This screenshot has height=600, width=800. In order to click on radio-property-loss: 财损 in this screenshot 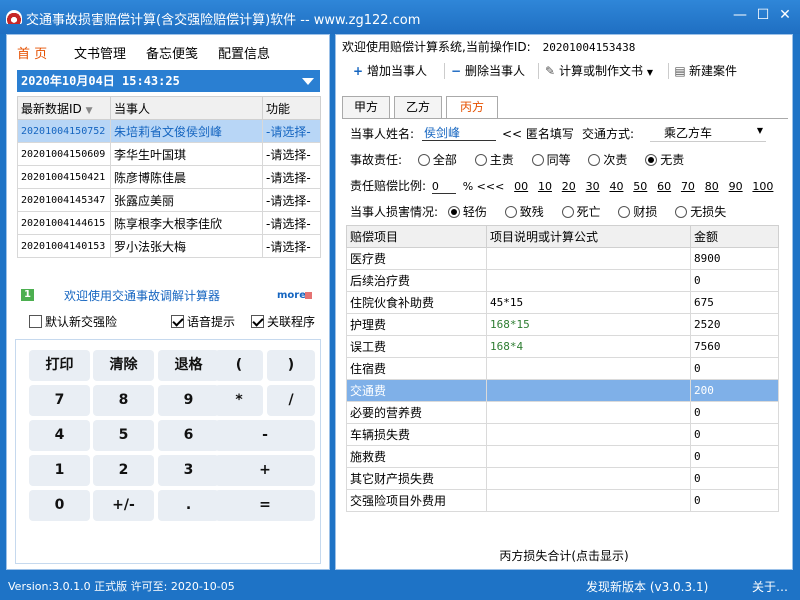, I will do `click(637, 212)`.